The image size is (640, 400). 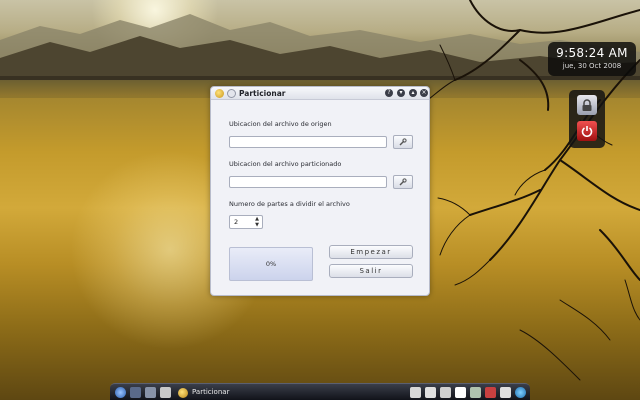 What do you see at coordinates (257, 222) in the screenshot?
I see `spin-arrows-icon: ▲ ▼` at bounding box center [257, 222].